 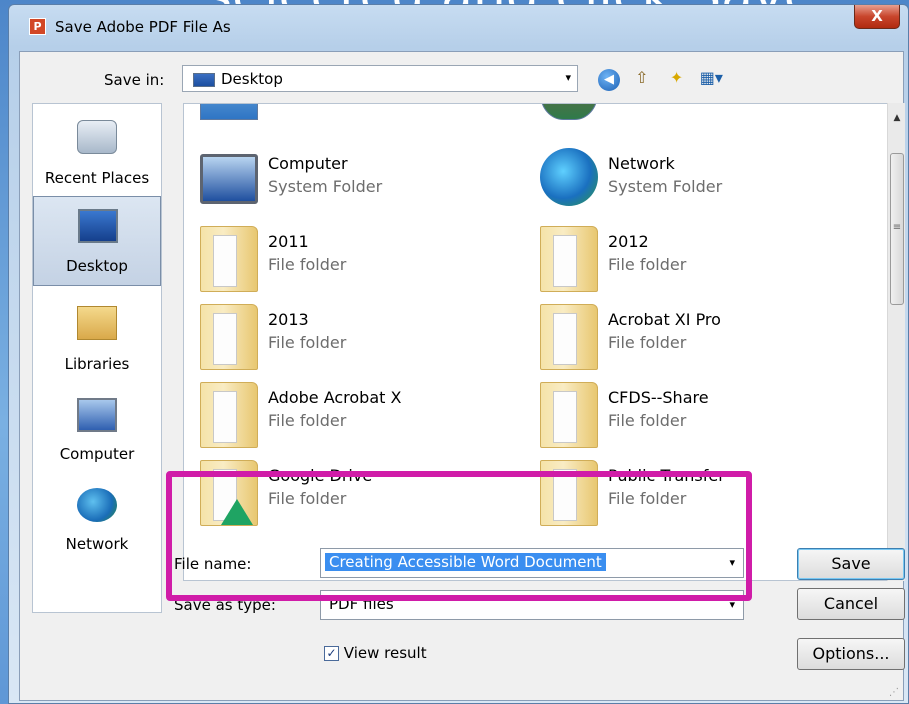 What do you see at coordinates (568, 77) in the screenshot?
I see `chevron-down-icon: ▾` at bounding box center [568, 77].